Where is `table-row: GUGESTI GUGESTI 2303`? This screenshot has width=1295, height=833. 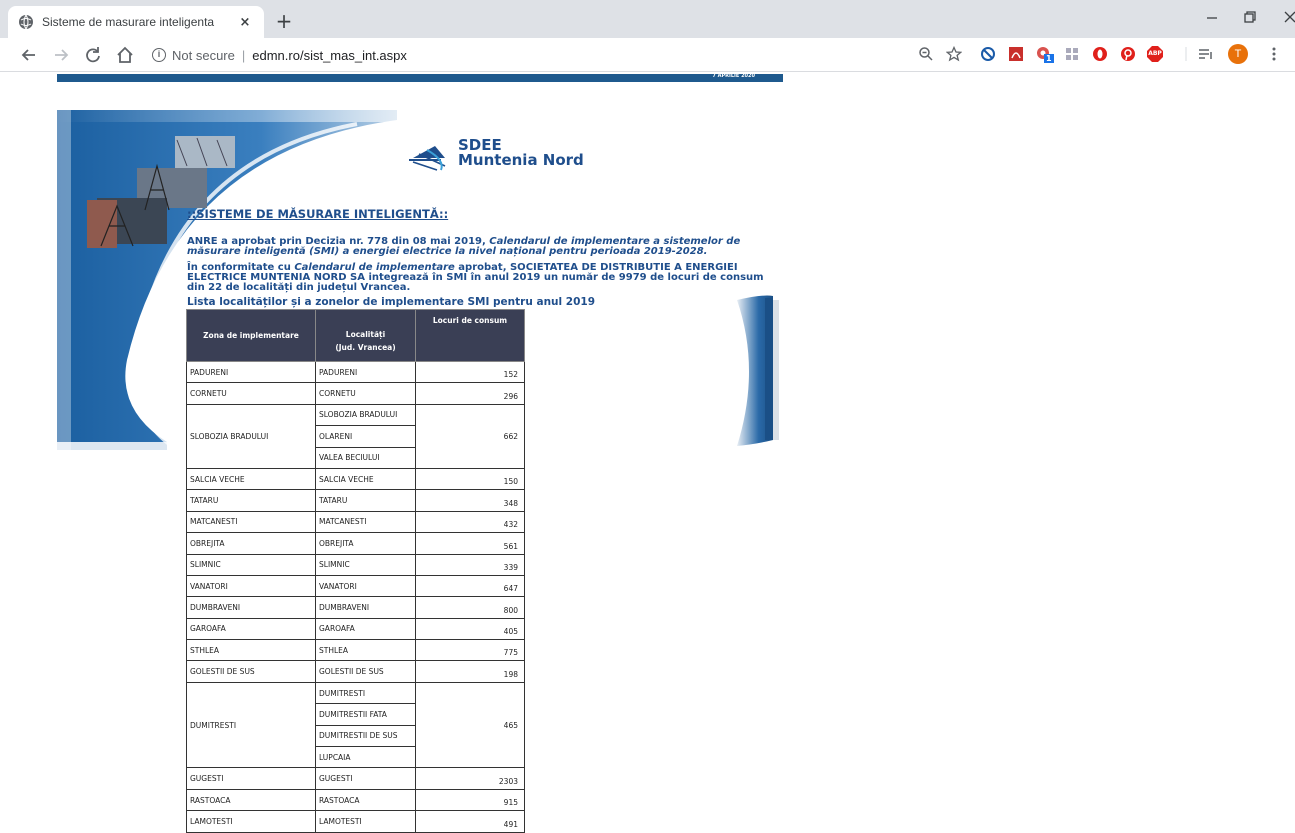
table-row: GUGESTI GUGESTI 2303 is located at coordinates (355, 778).